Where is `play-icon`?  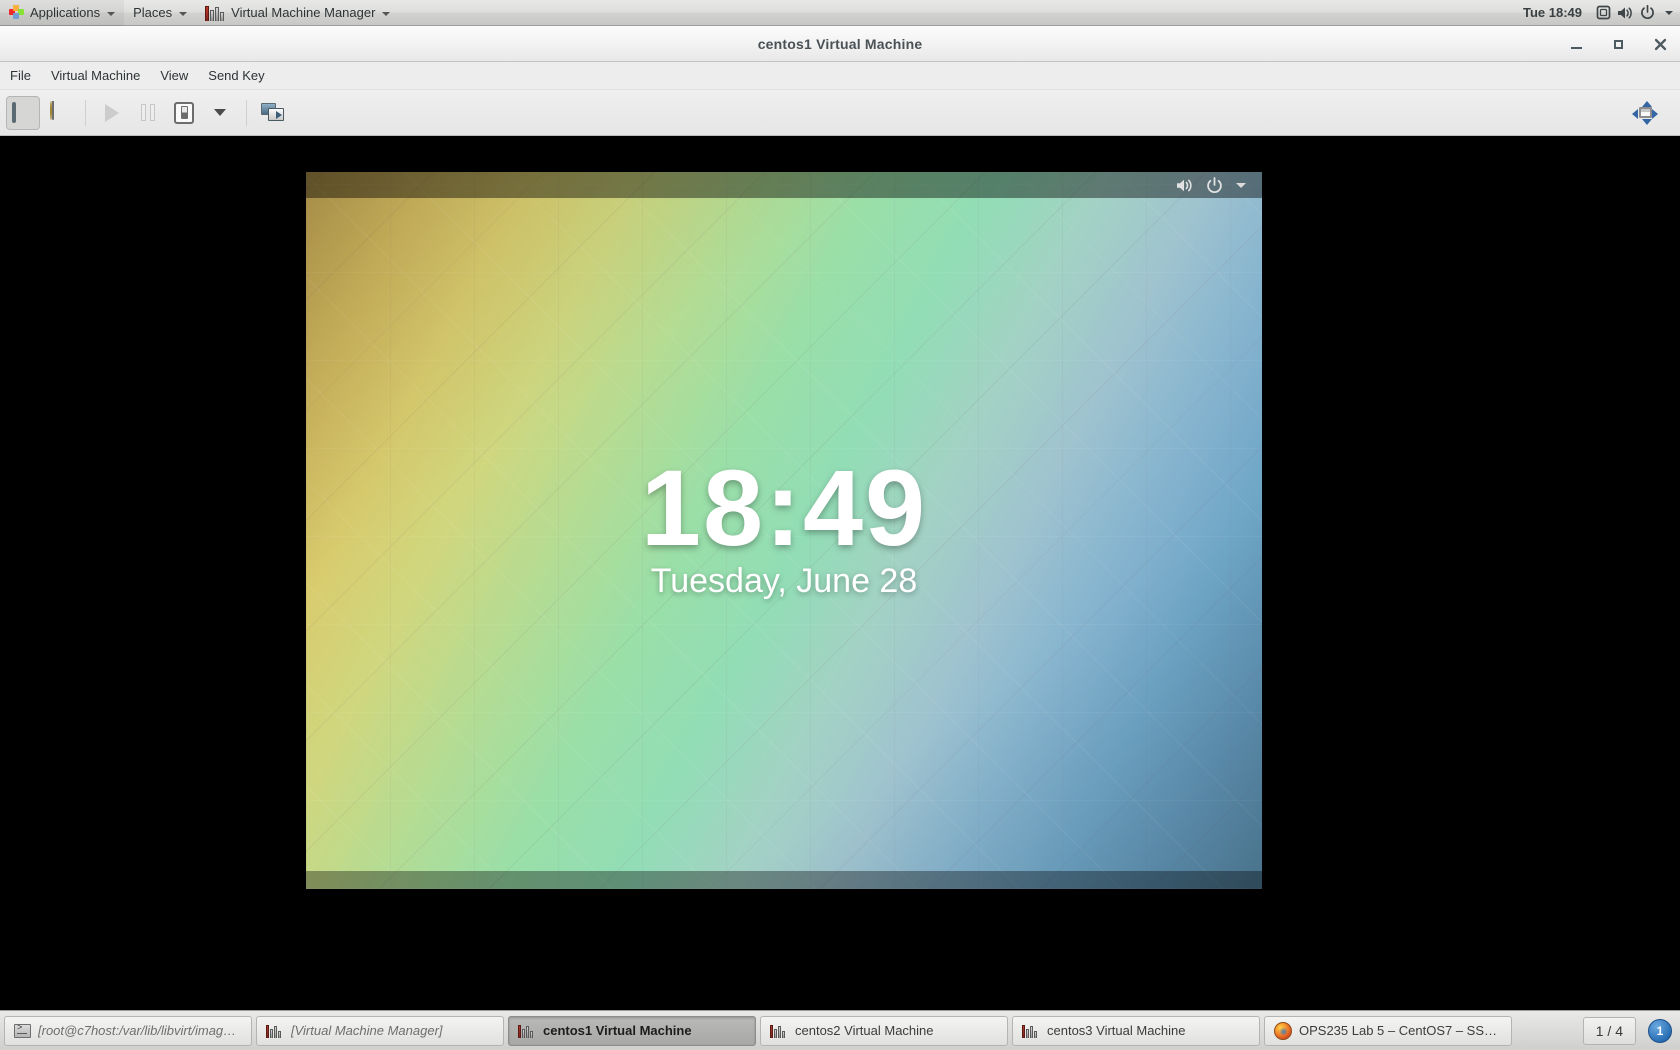
play-icon is located at coordinates (112, 112).